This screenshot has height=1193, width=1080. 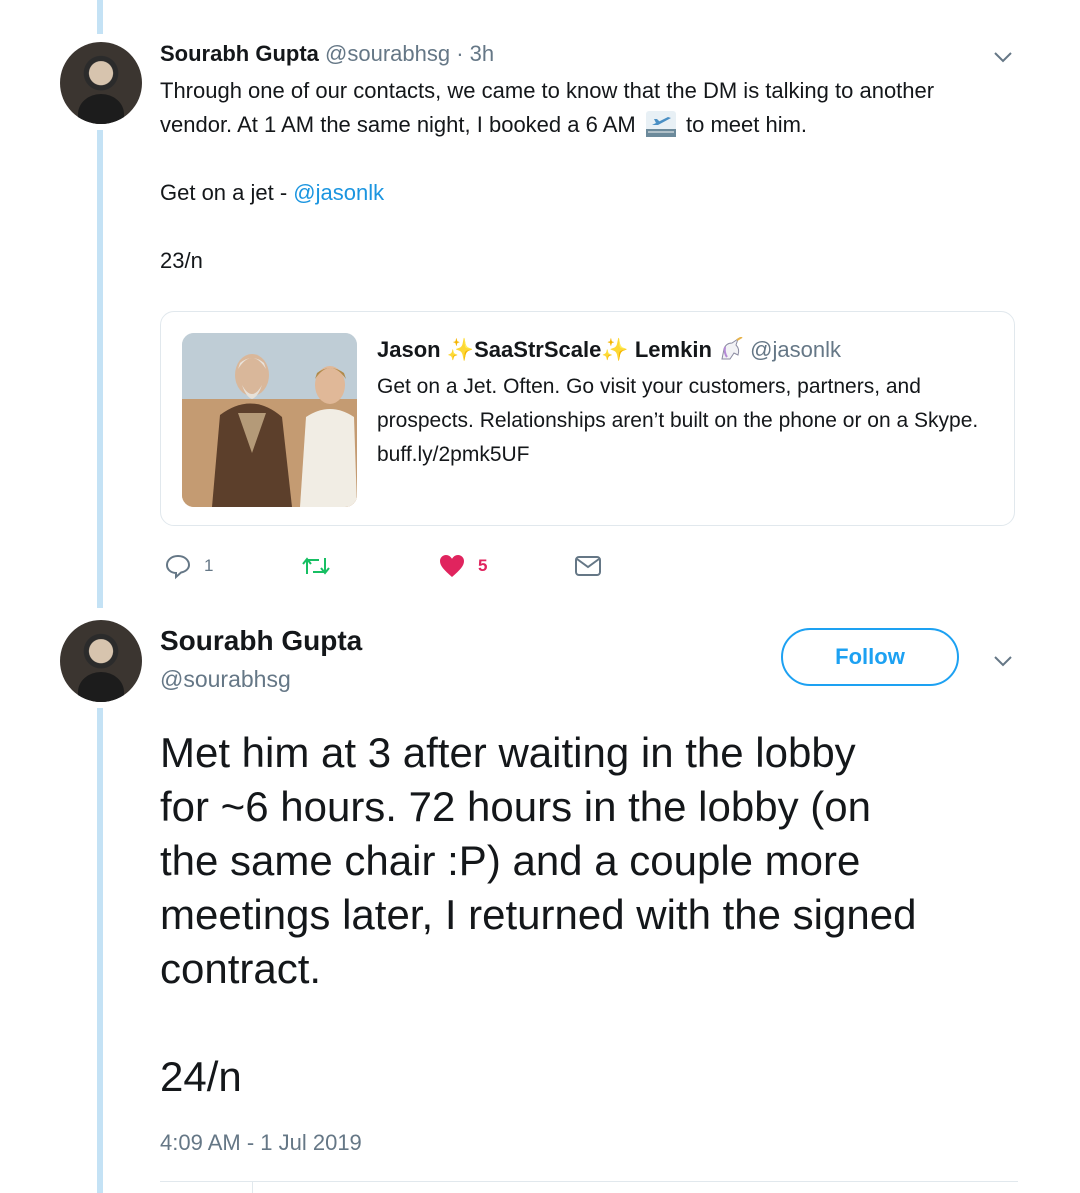 What do you see at coordinates (241, 968) in the screenshot?
I see `tweet-text-line: contract.` at bounding box center [241, 968].